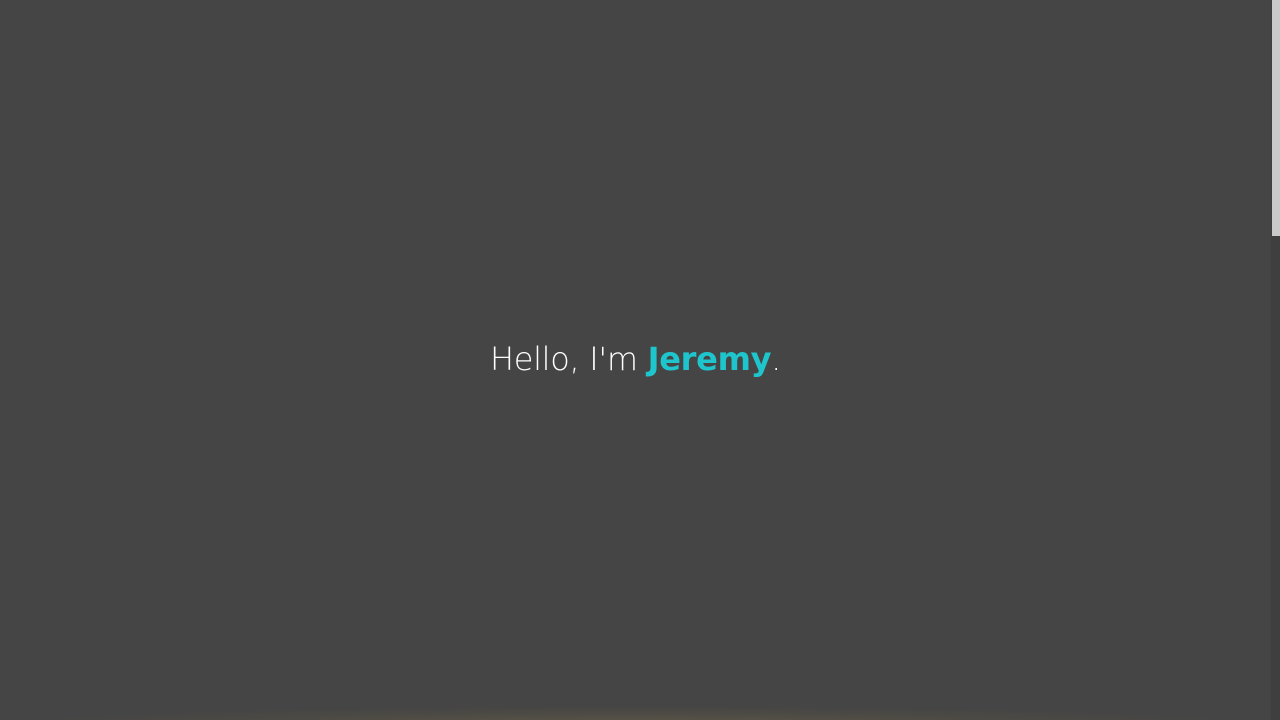 Image resolution: width=1280 pixels, height=720 pixels. Describe the element at coordinates (1275, 360) in the screenshot. I see `vertical-scrollbar` at that location.